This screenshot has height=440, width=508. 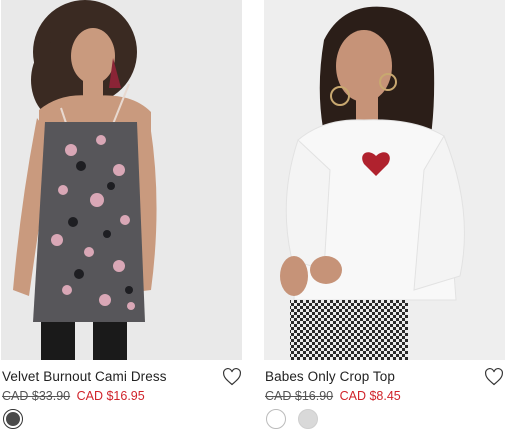 I want to click on product-name: Babes Only Crop Top, so click(x=330, y=376).